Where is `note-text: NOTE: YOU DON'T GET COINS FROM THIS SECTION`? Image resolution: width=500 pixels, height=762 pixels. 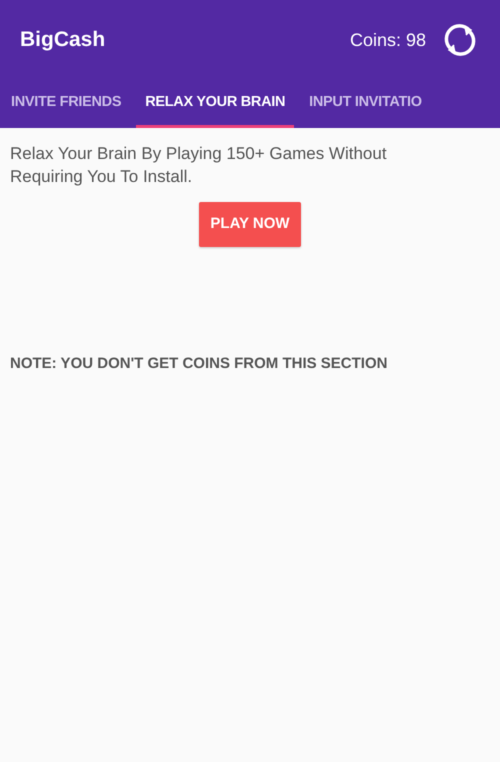 note-text: NOTE: YOU DON'T GET COINS FROM THIS SECTION is located at coordinates (198, 364).